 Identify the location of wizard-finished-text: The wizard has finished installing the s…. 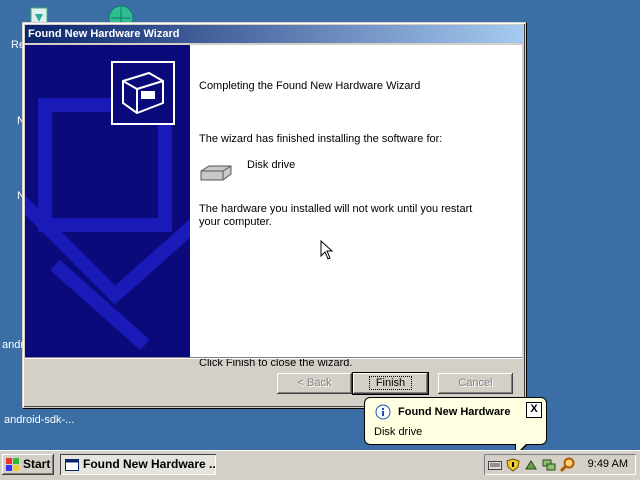
(321, 139).